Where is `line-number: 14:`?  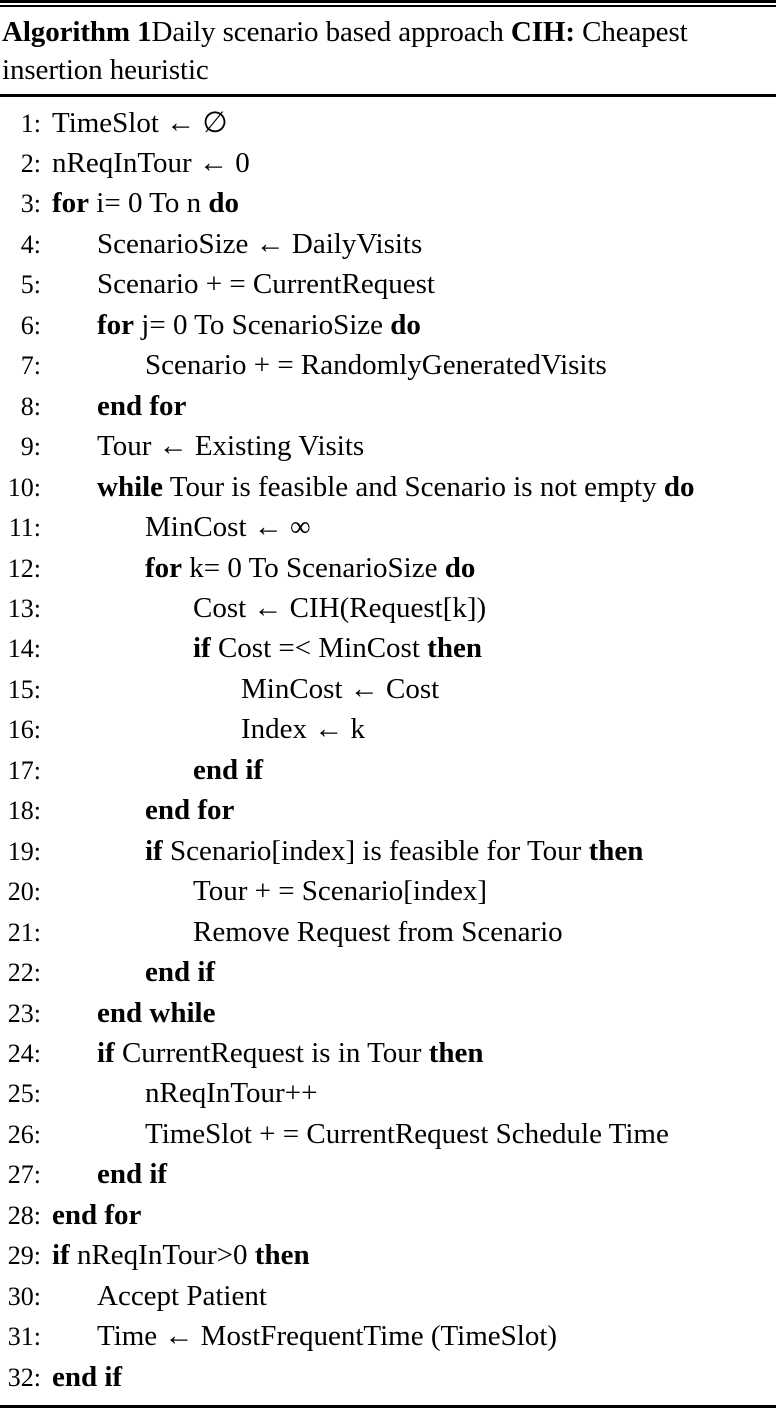
line-number: 14: is located at coordinates (24, 649).